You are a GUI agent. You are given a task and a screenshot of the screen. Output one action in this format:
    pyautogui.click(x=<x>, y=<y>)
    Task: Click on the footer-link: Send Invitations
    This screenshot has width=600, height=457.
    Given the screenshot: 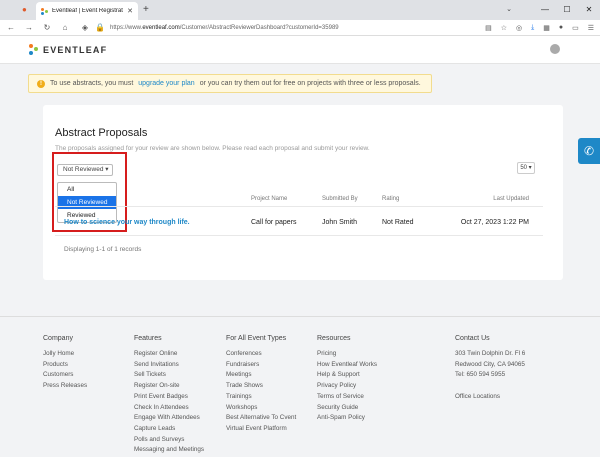 What is the action you would take?
    pyautogui.click(x=169, y=365)
    